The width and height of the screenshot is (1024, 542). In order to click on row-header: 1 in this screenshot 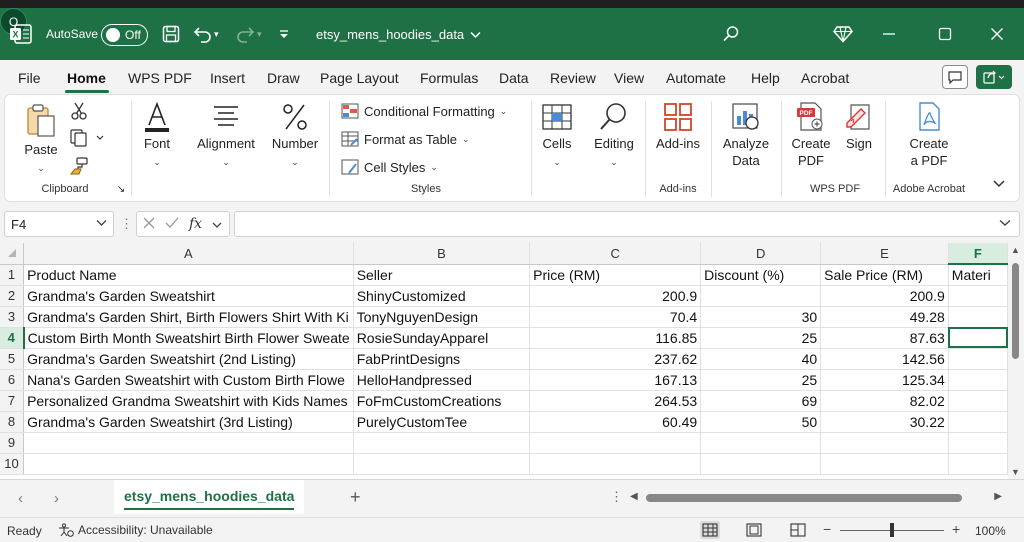, I will do `click(12, 275)`.